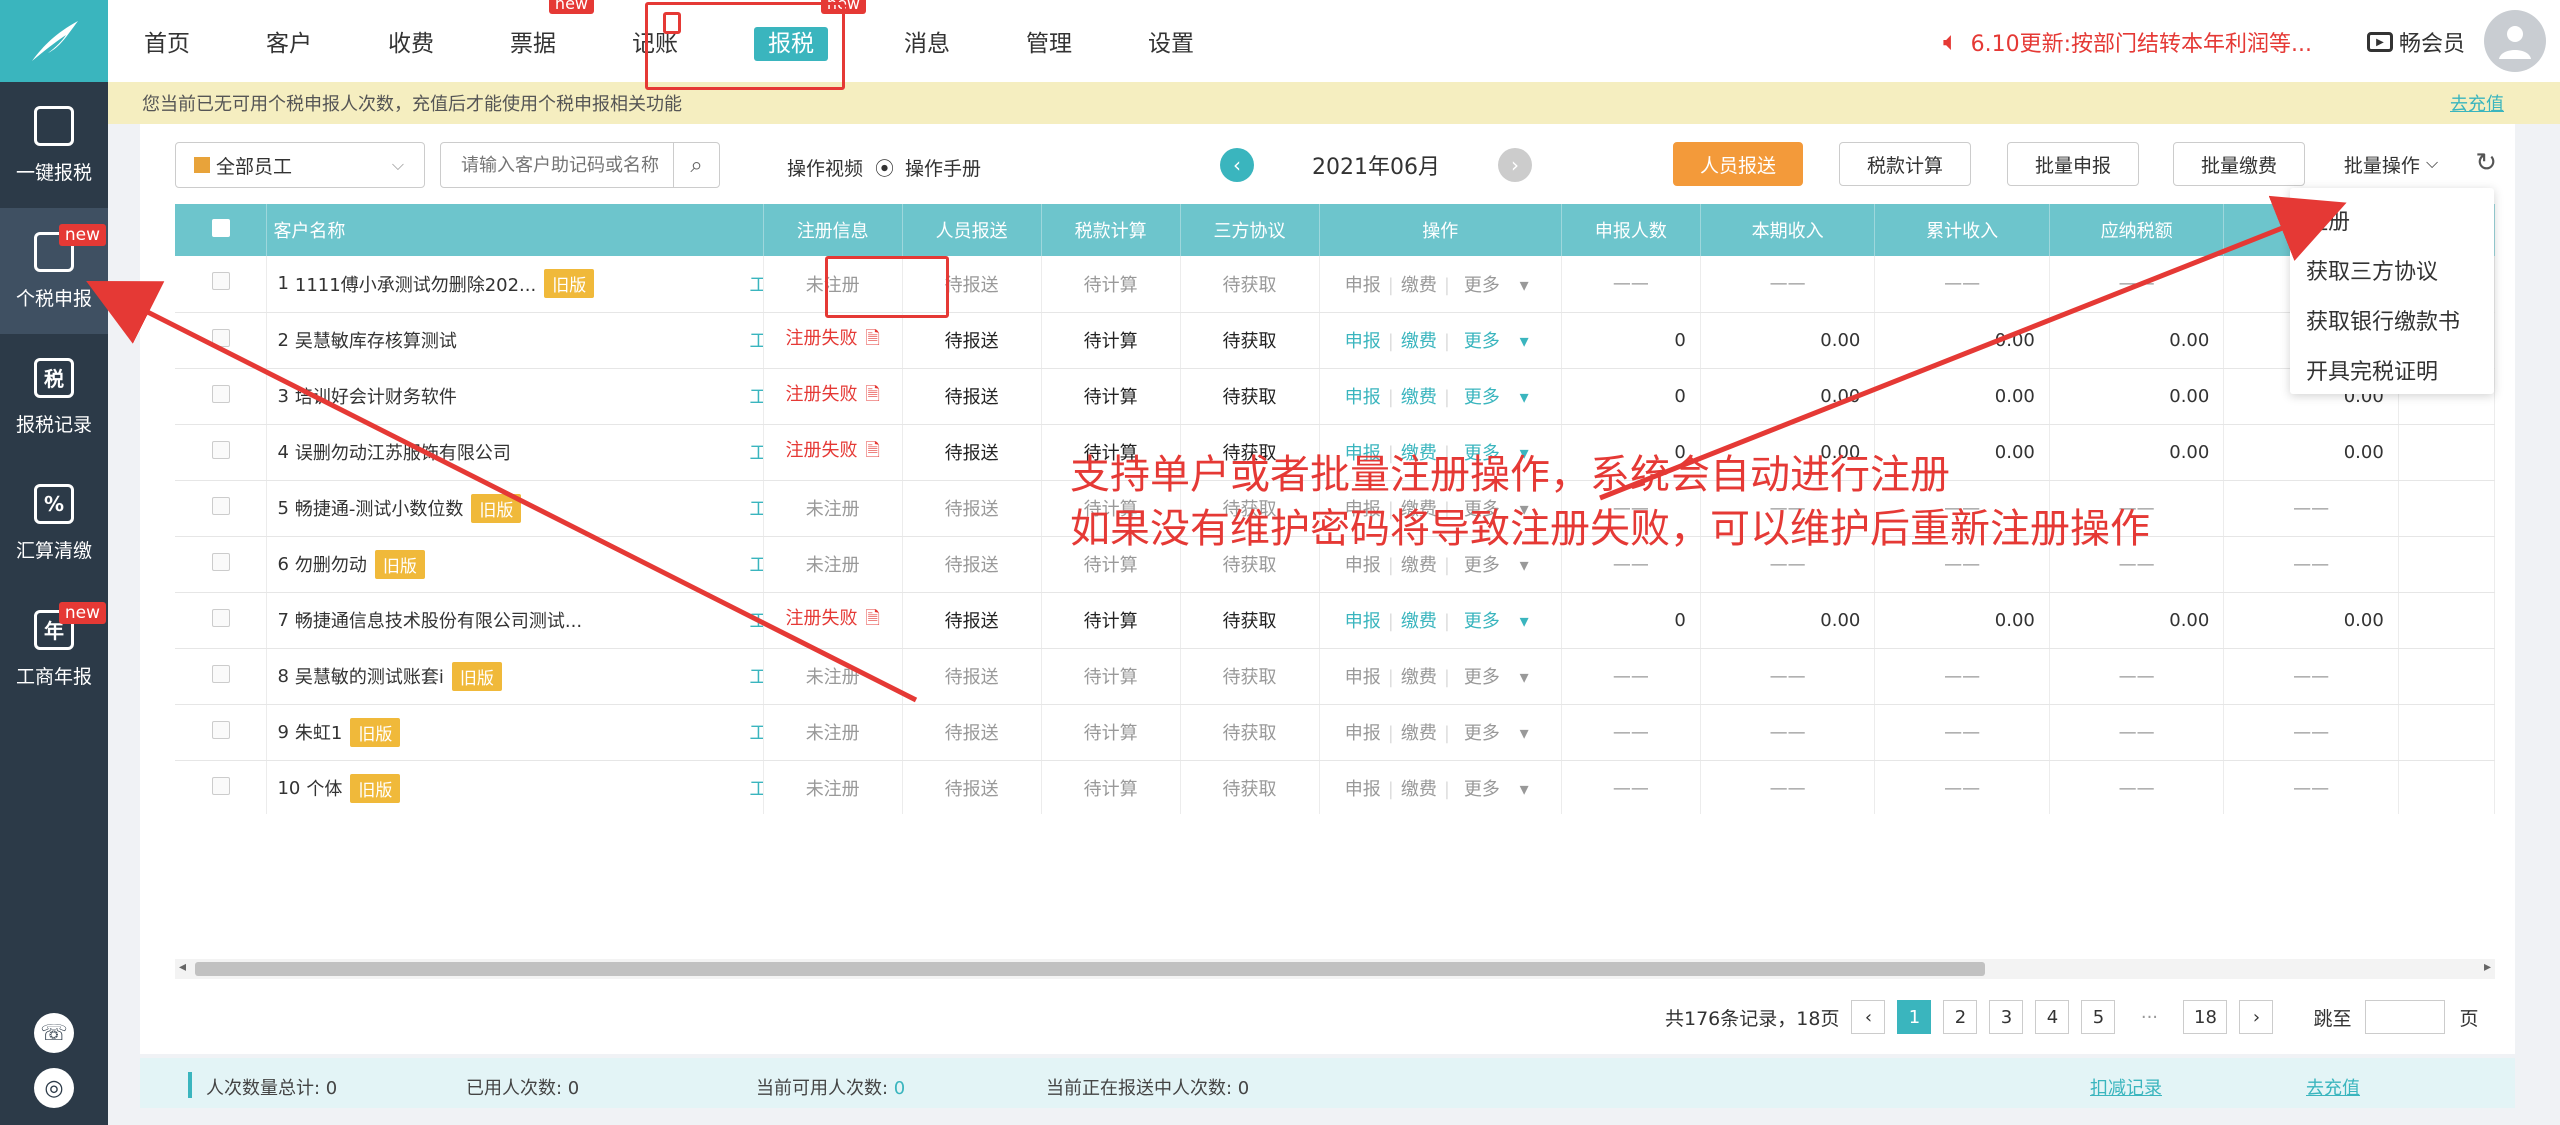 The width and height of the screenshot is (2560, 1125). Describe the element at coordinates (411, 41) in the screenshot. I see `nav-tab-3: 收费` at that location.